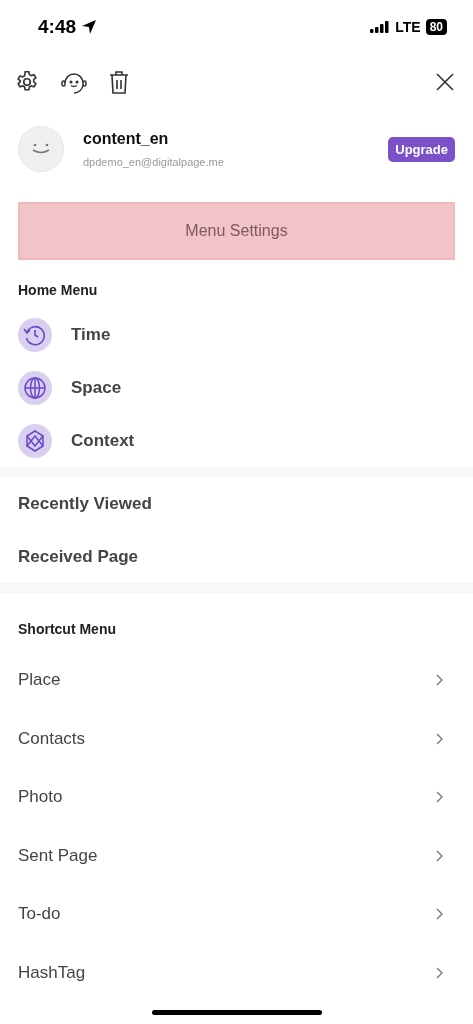 This screenshot has width=473, height=1024. I want to click on home-menu-item: Context, so click(76, 440).